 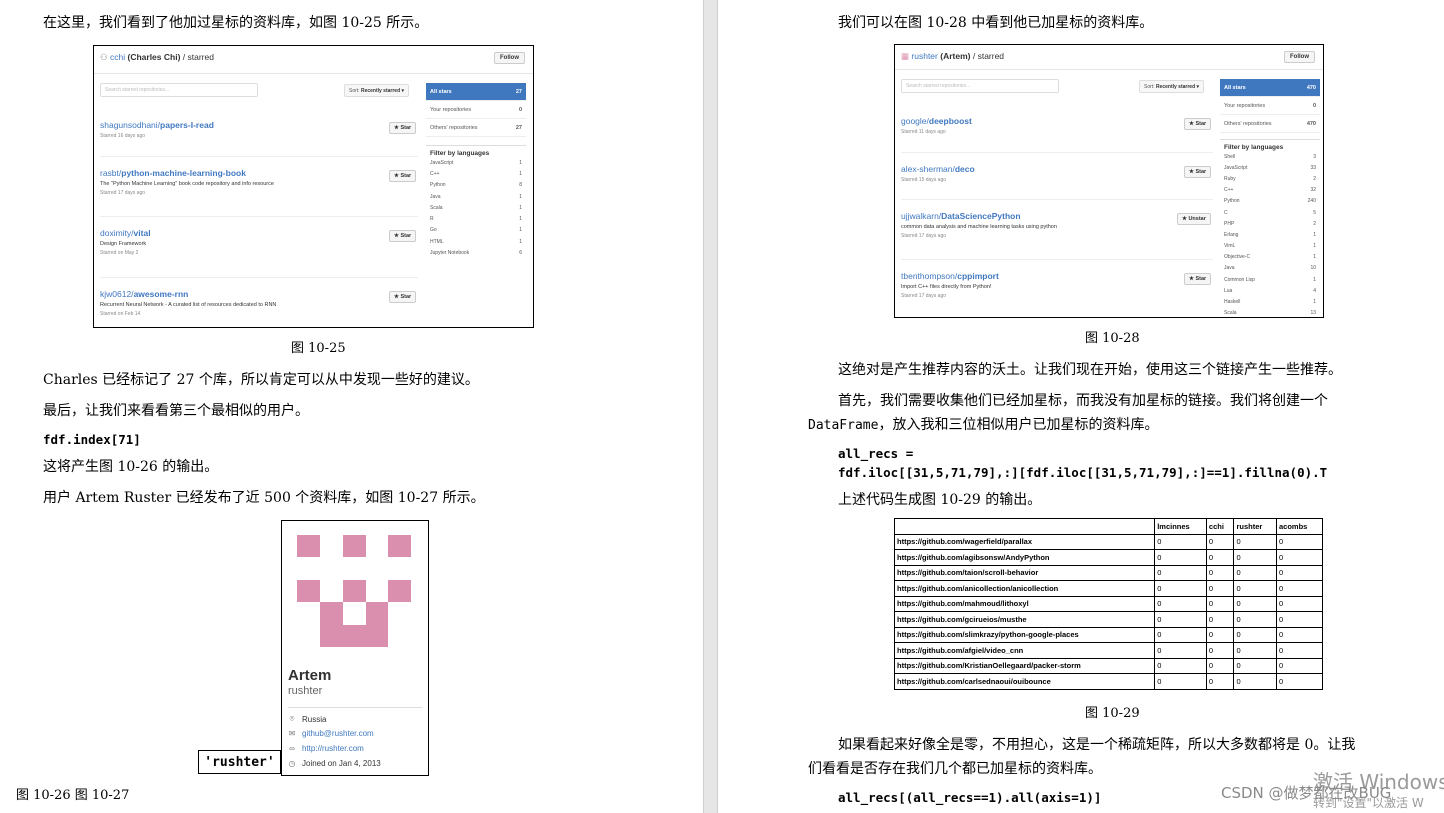 What do you see at coordinates (318, 348) in the screenshot?
I see `caption-10-25: 图 10-25` at bounding box center [318, 348].